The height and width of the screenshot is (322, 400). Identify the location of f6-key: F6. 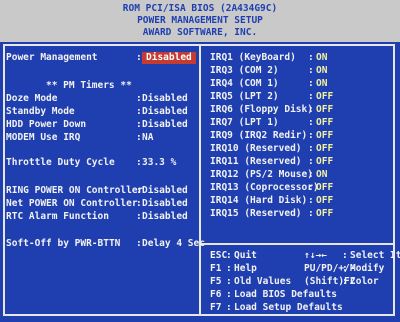
(216, 294).